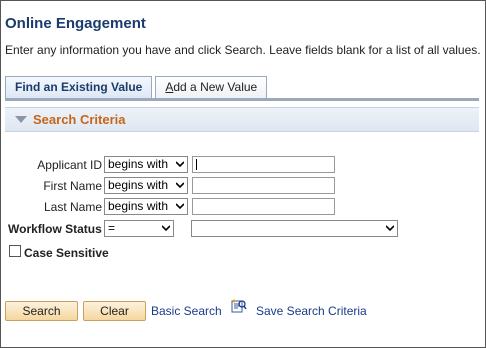 The width and height of the screenshot is (486, 348). Describe the element at coordinates (66, 253) in the screenshot. I see `case-sensitive-label: Case Sensitive` at that location.